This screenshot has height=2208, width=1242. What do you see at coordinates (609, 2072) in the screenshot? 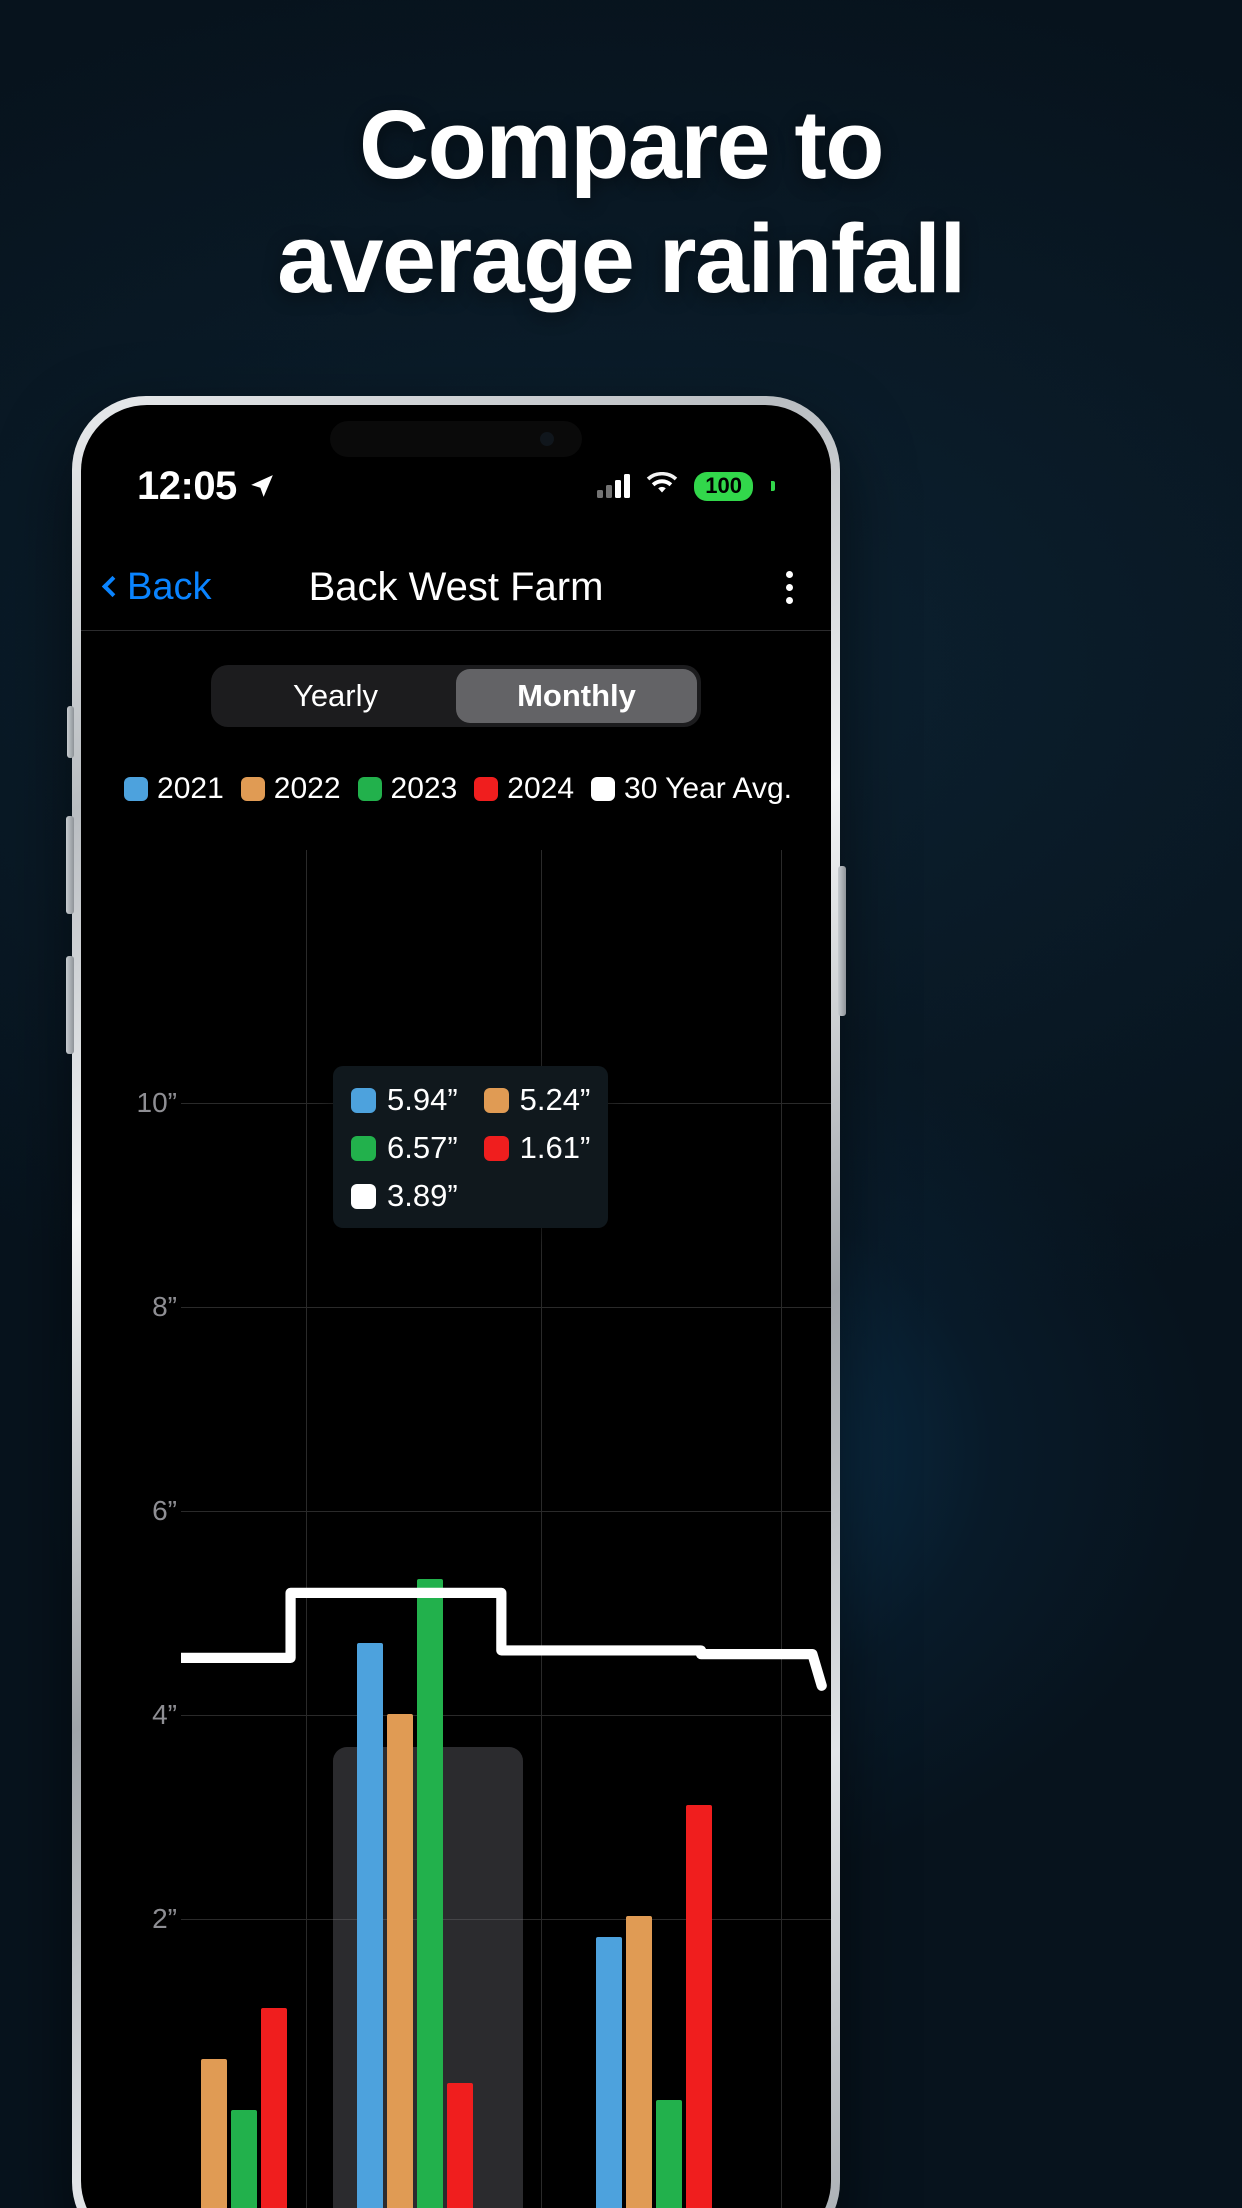
I see `bar-2021` at bounding box center [609, 2072].